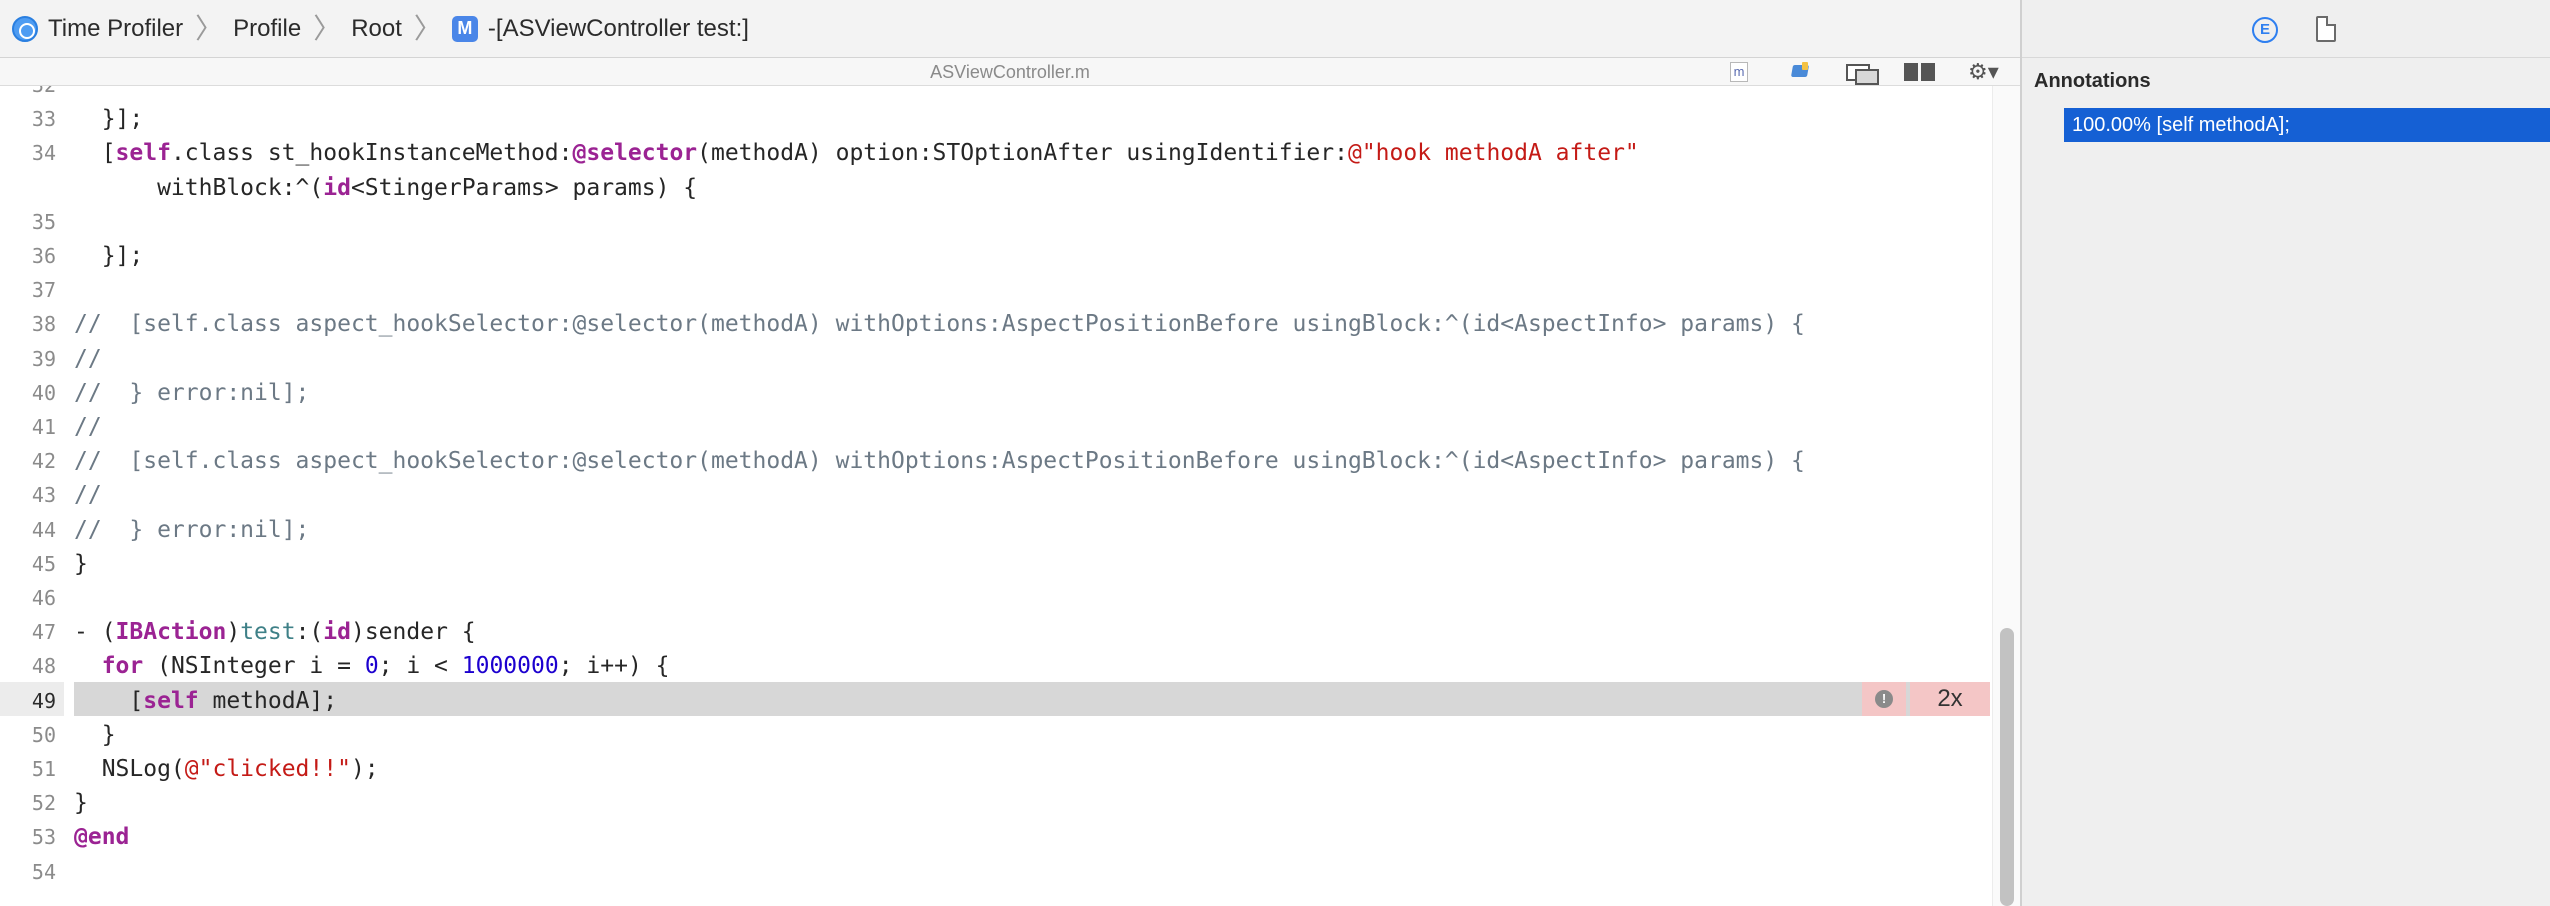 This screenshot has height=906, width=2550. I want to click on code-line: 36 }];, so click(995, 256).